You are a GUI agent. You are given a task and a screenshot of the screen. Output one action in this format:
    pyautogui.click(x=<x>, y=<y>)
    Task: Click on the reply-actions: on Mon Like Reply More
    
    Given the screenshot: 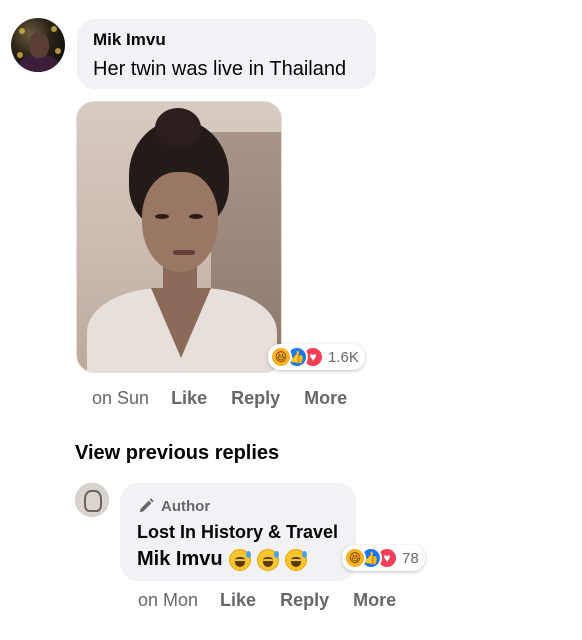 What is the action you would take?
    pyautogui.click(x=279, y=600)
    